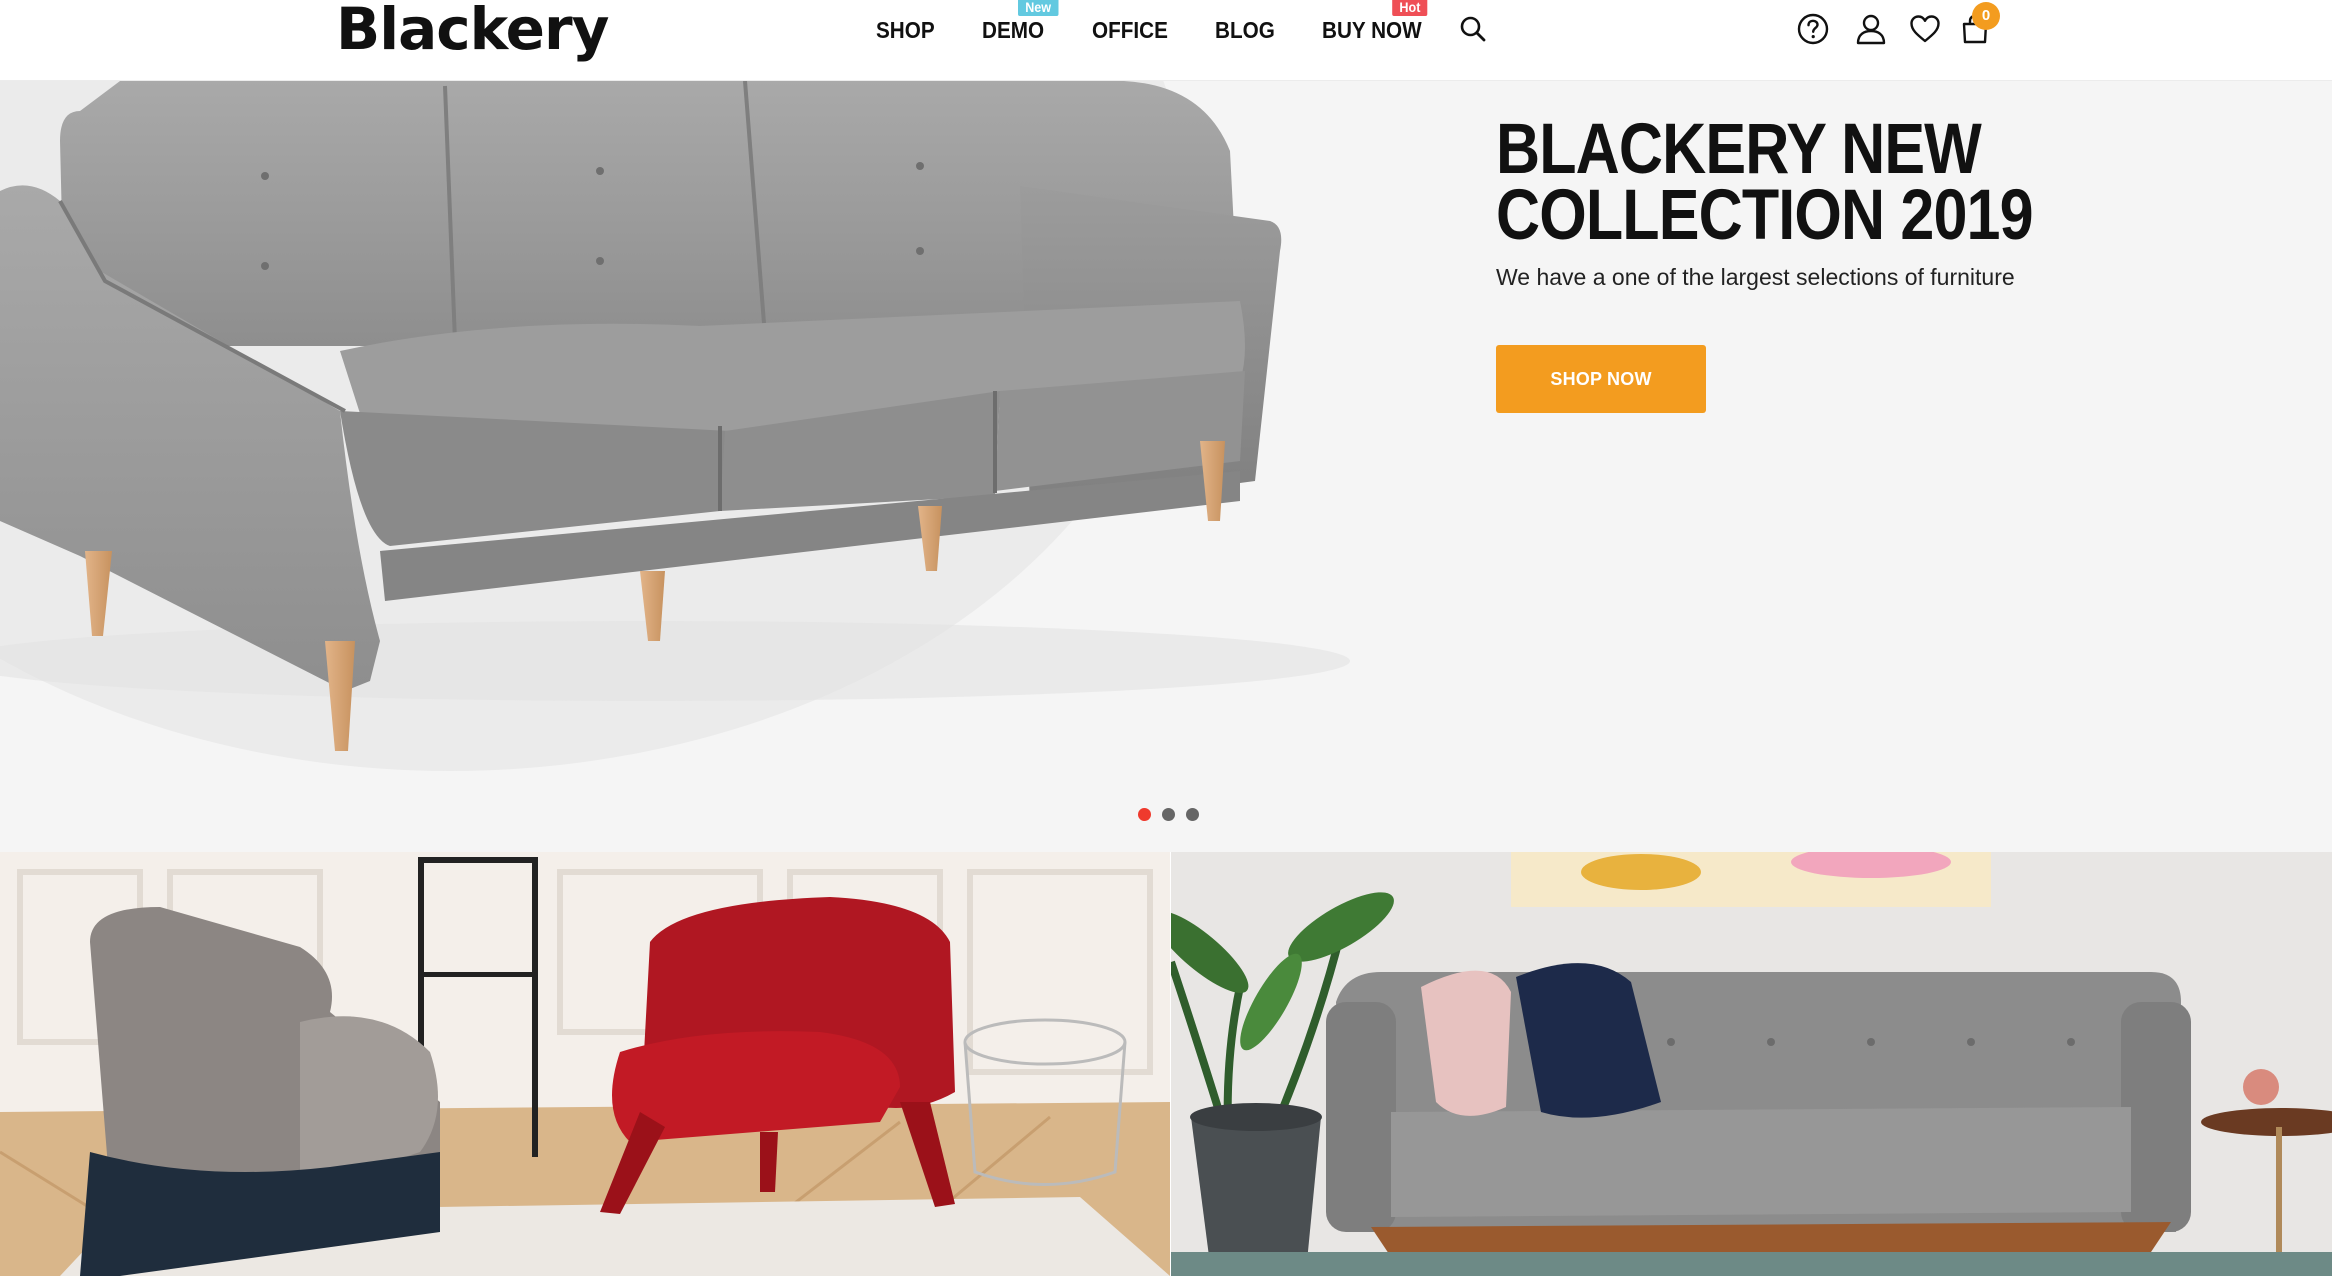  Describe the element at coordinates (1871, 29) in the screenshot. I see `user-icon` at that location.